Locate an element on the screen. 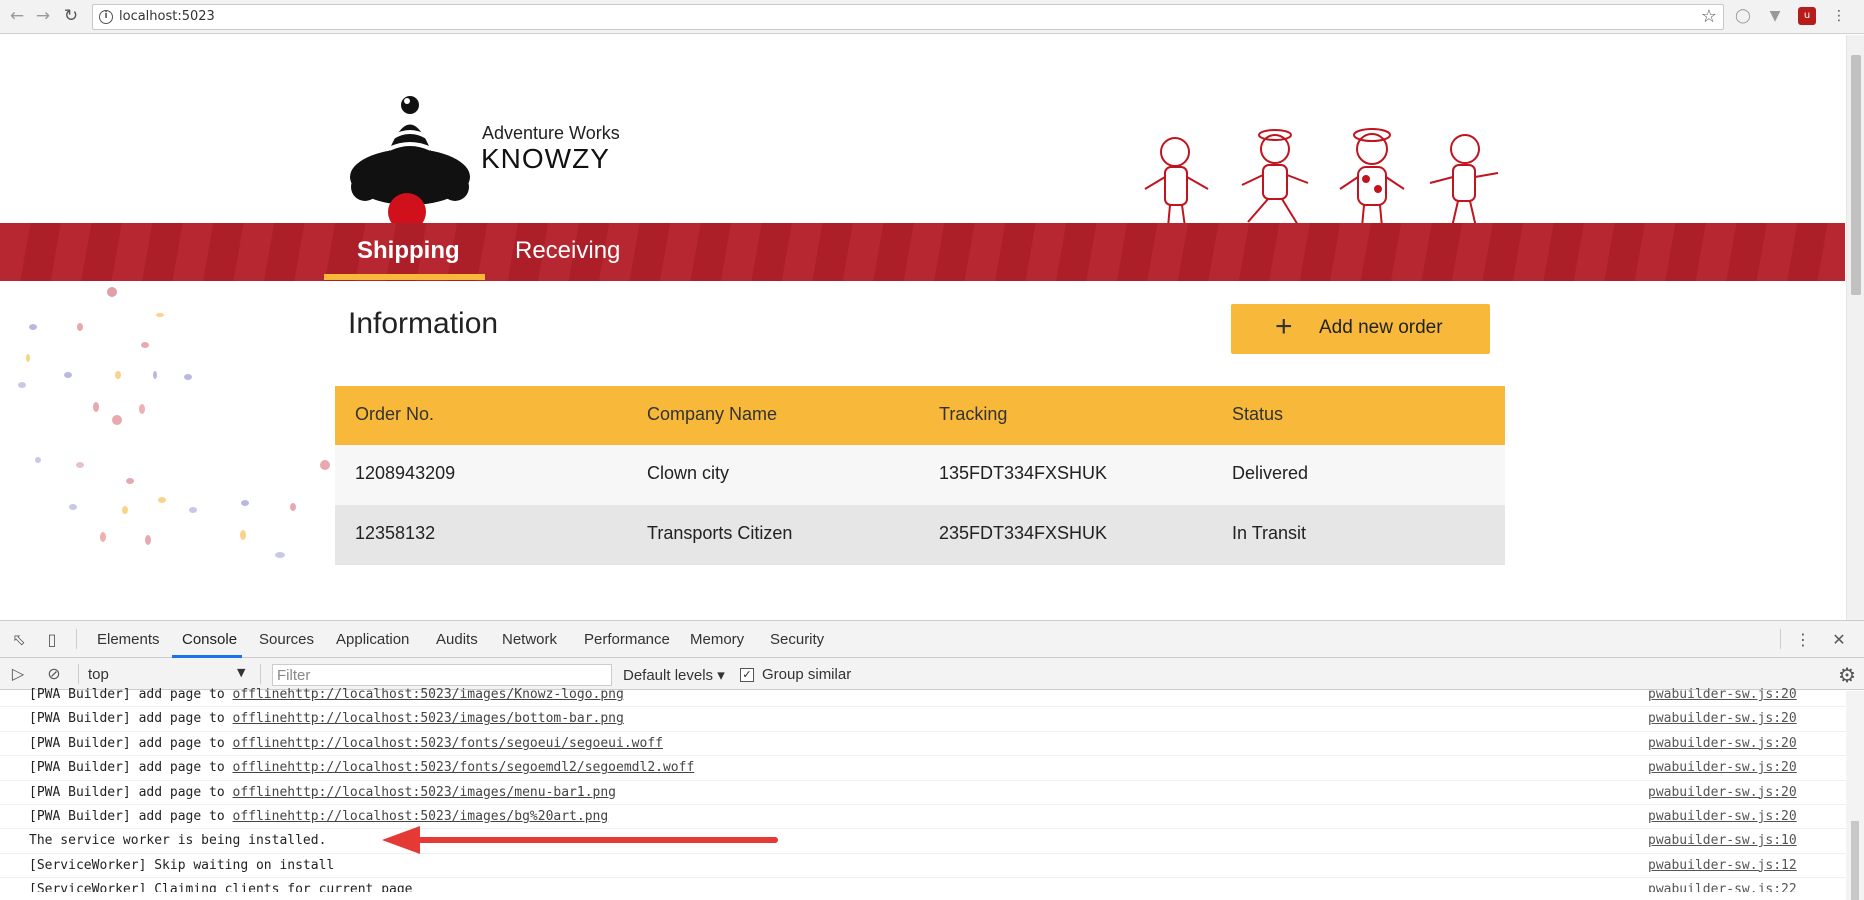 Image resolution: width=1864 pixels, height=900 pixels. header-company-name: Company Name is located at coordinates (712, 414).